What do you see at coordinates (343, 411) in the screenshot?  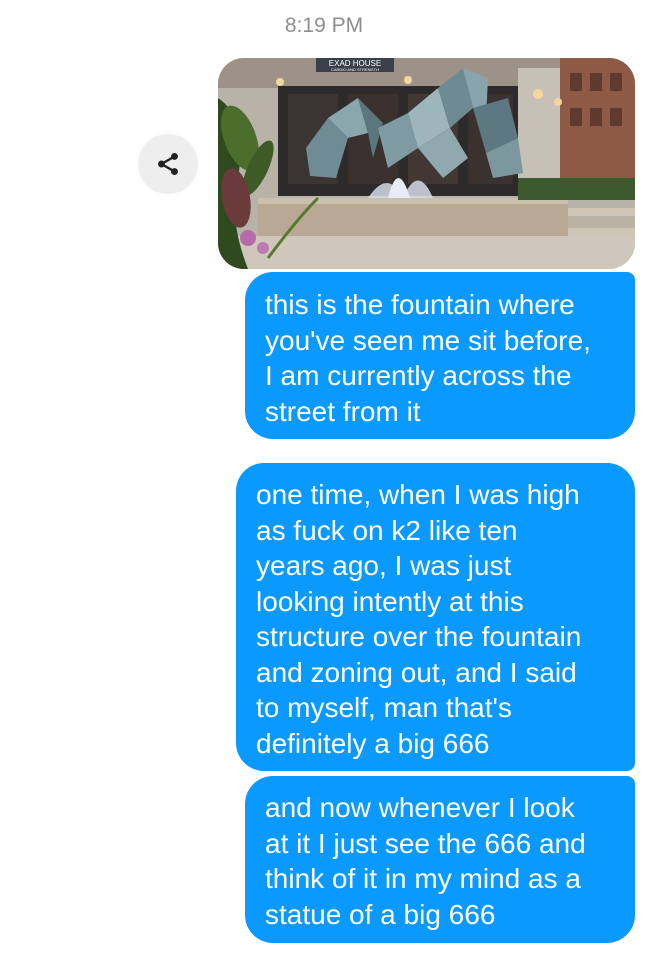 I see `message-text-line: street from it` at bounding box center [343, 411].